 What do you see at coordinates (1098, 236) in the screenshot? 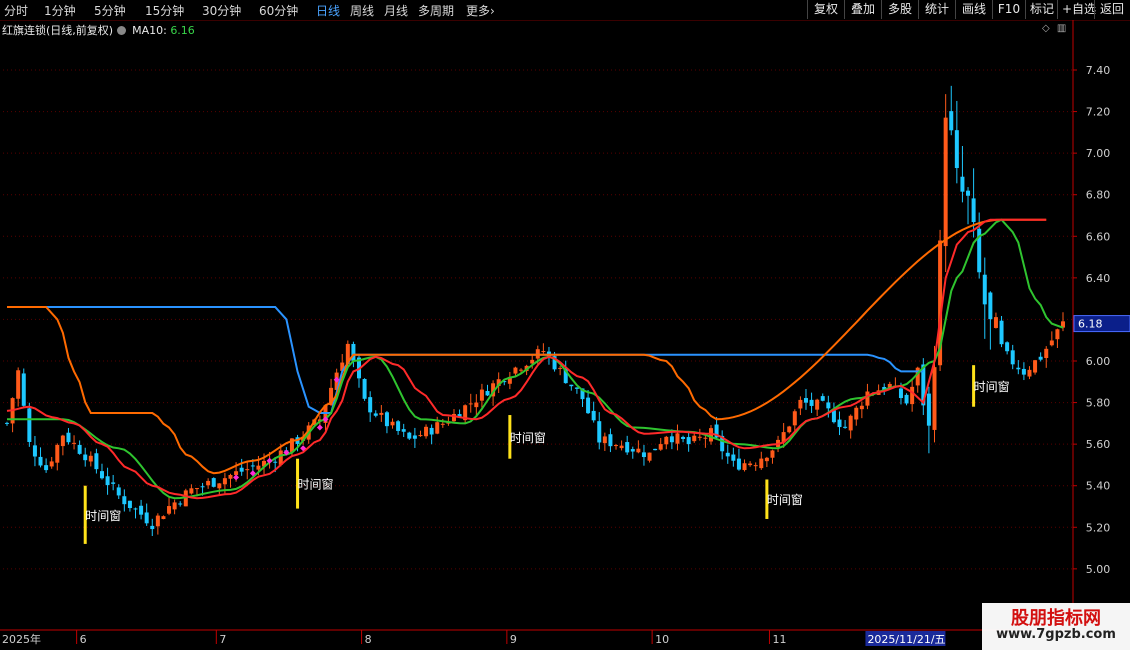
I see `y-tick-label: 6.60` at bounding box center [1098, 236].